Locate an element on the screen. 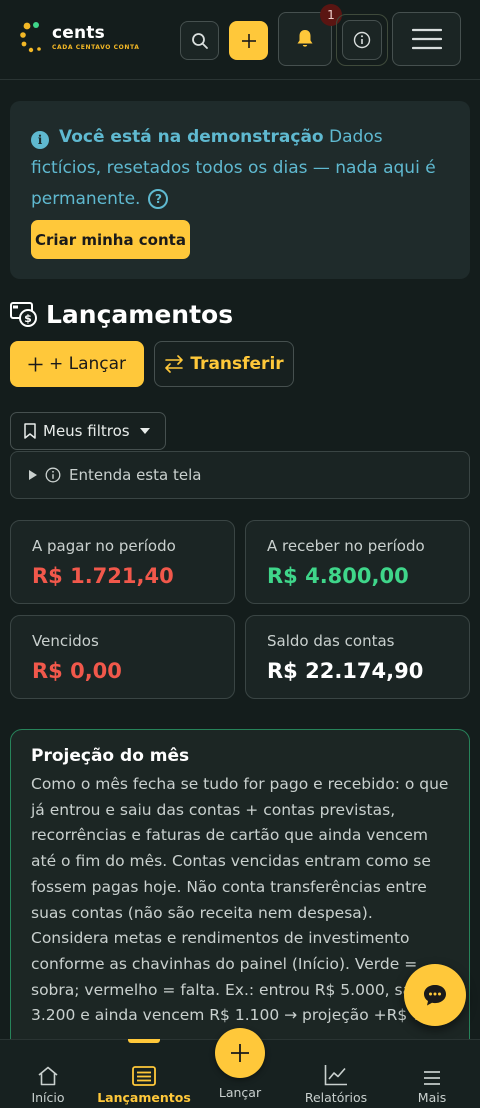 Image resolution: width=480 pixels, height=1108 pixels. page-title-text: Lançamentos is located at coordinates (140, 314).